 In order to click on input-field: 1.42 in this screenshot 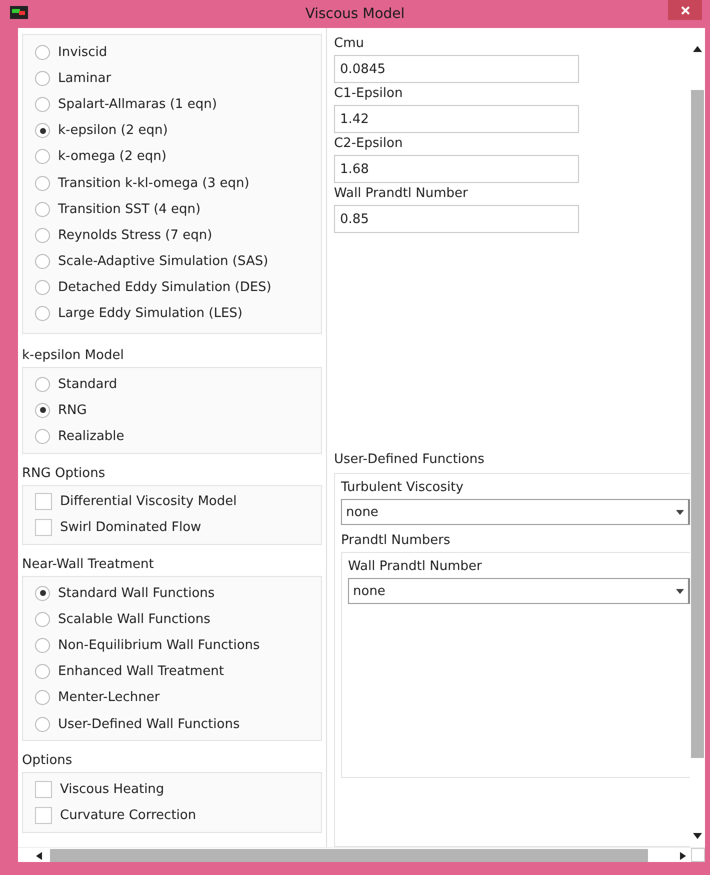, I will do `click(456, 119)`.